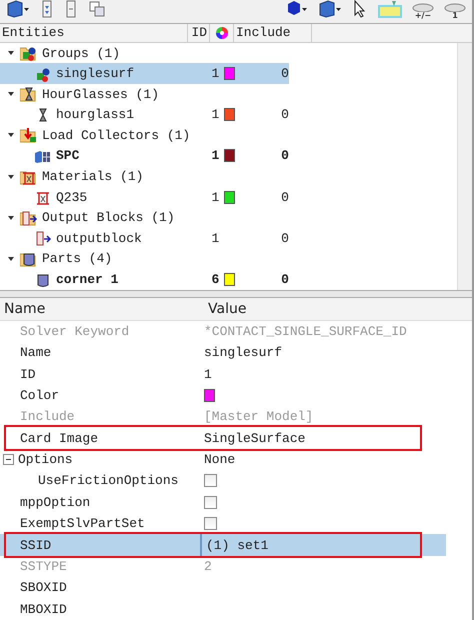  Describe the element at coordinates (68, 156) in the screenshot. I see `entity-name: SPC` at that location.